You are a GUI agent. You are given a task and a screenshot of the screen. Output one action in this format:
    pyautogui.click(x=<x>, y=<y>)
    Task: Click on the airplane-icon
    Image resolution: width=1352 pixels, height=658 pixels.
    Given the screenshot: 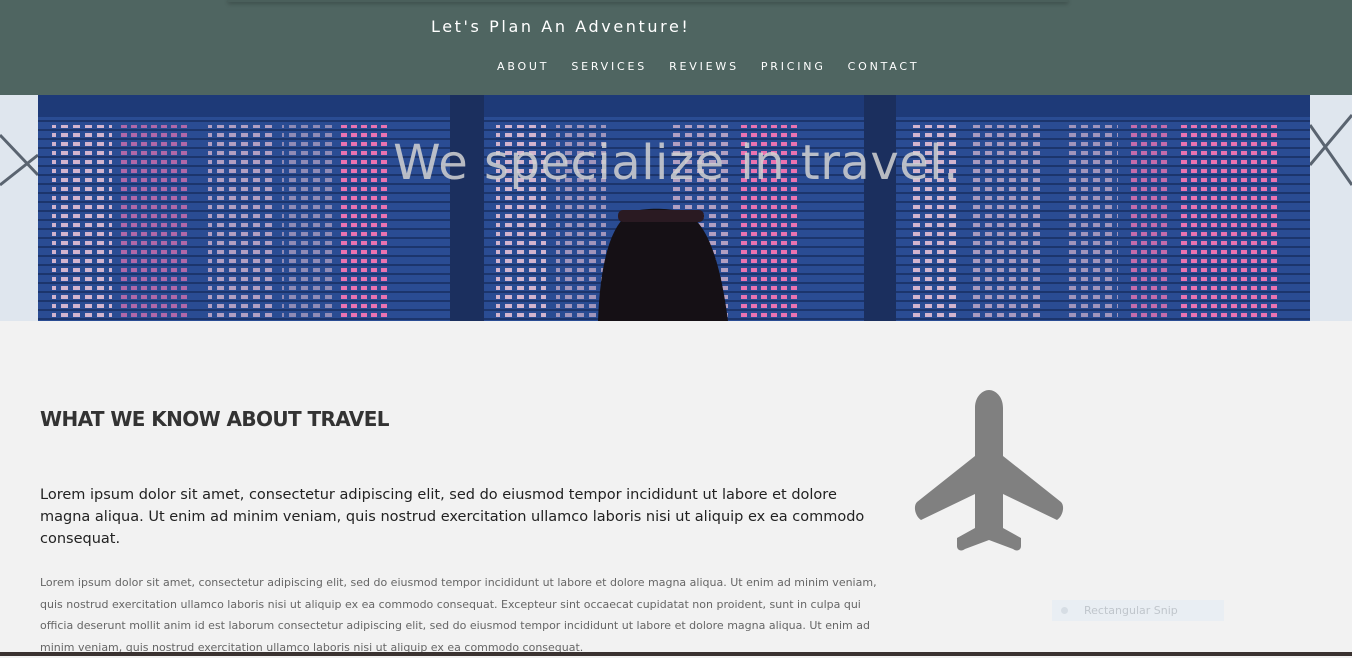 What is the action you would take?
    pyautogui.click(x=989, y=470)
    